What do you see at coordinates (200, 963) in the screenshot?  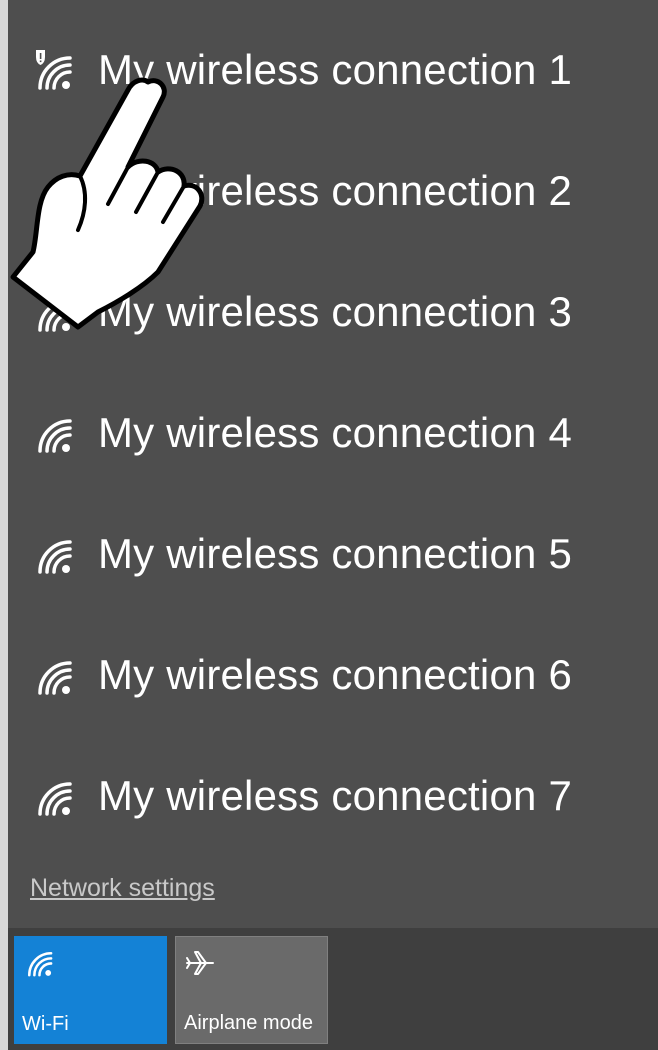 I see `airplane-icon` at bounding box center [200, 963].